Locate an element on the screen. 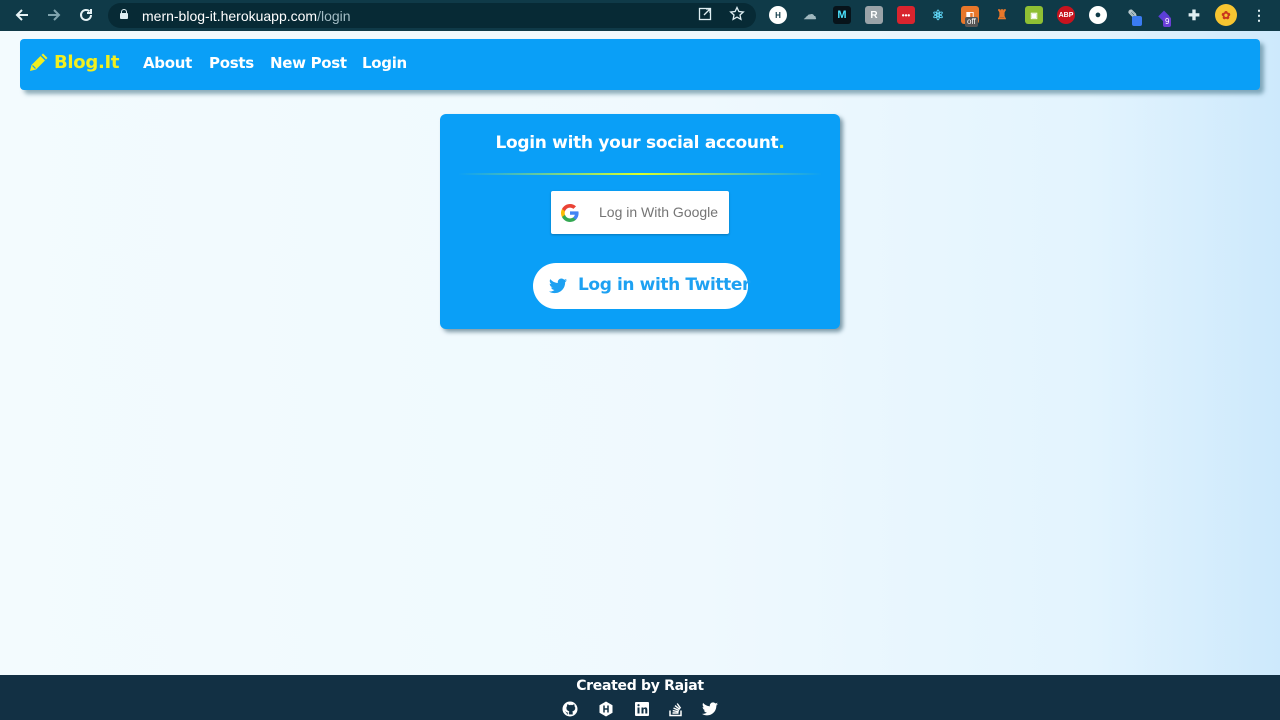 Image resolution: width=1280 pixels, height=720 pixels. url-host: mern-blog-it.herokuapp.com is located at coordinates (230, 16).